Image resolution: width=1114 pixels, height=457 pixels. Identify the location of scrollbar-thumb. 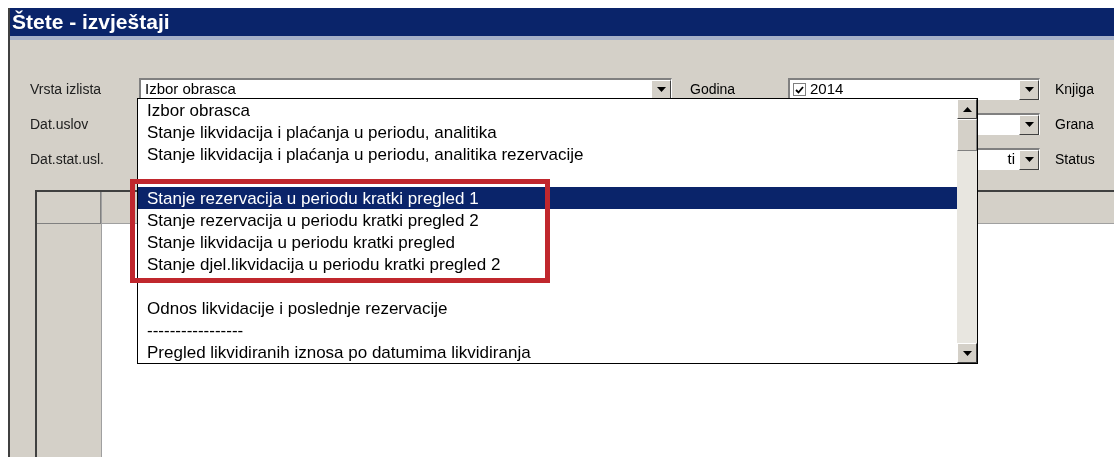
(967, 135).